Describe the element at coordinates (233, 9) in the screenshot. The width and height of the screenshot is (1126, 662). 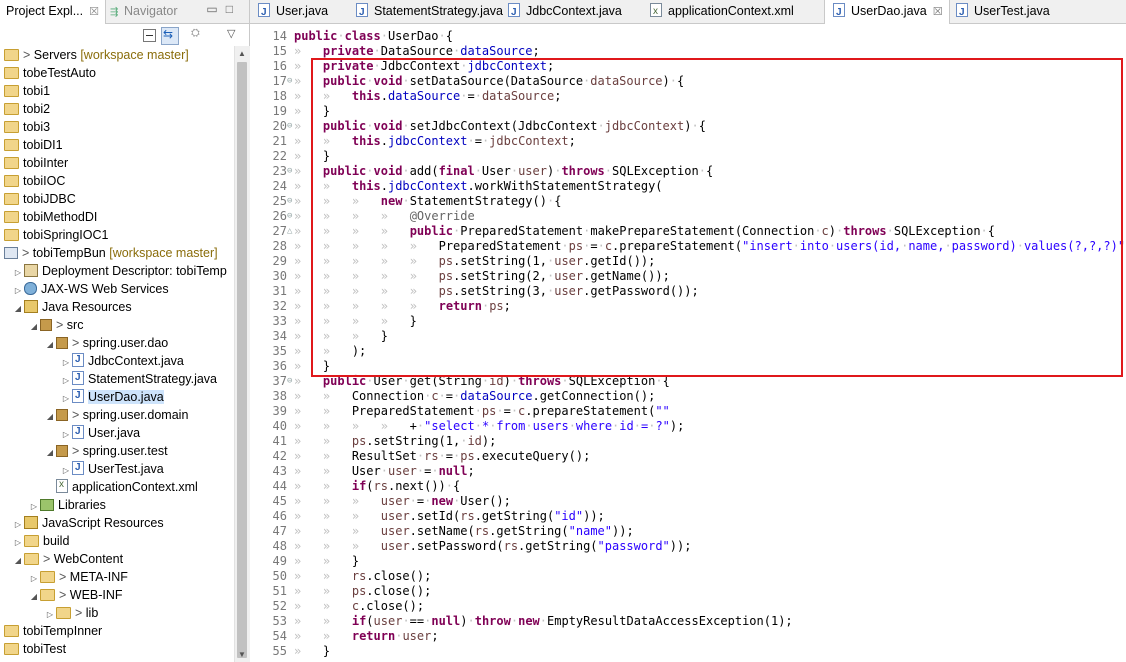
I see `maximize-icon: □` at that location.